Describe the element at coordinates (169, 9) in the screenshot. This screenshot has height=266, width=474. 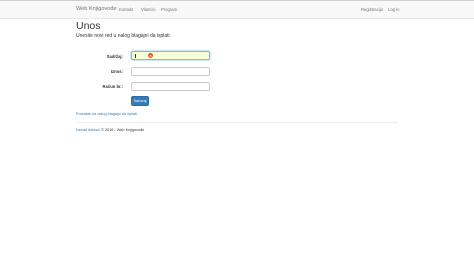
I see `nav-link-program: Program` at that location.